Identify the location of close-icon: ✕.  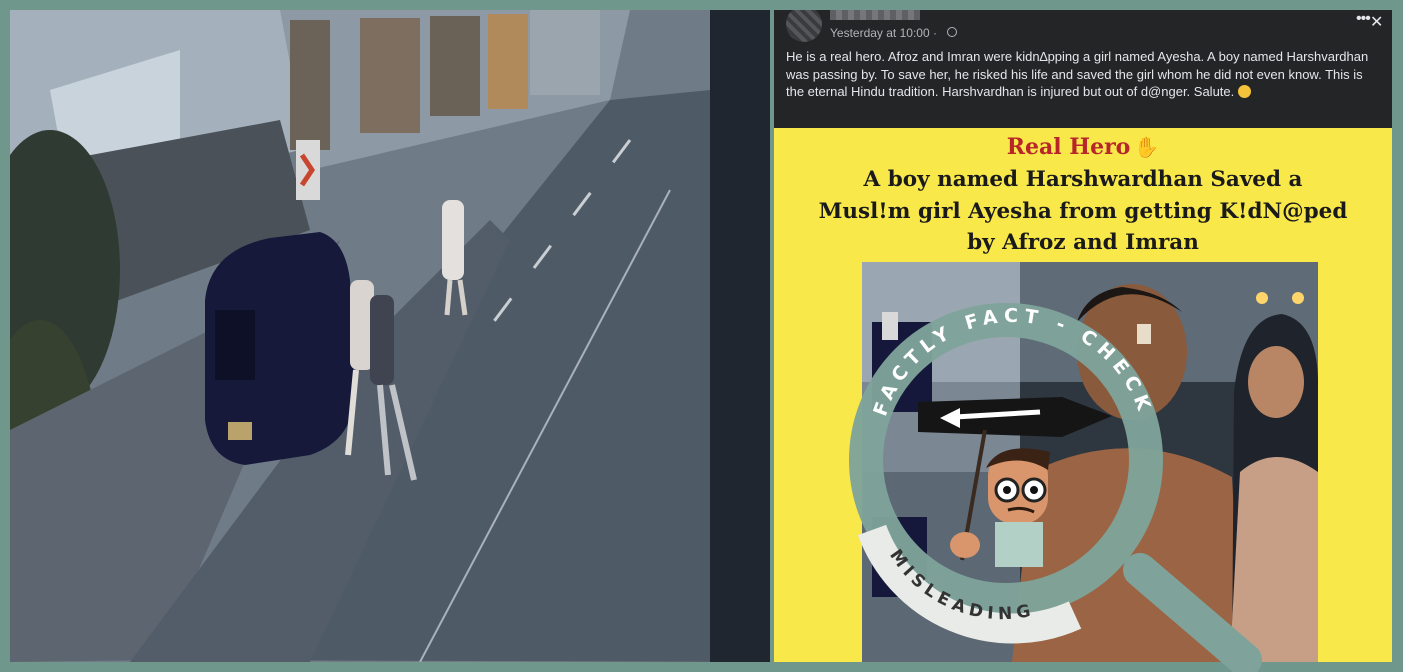
(1376, 22).